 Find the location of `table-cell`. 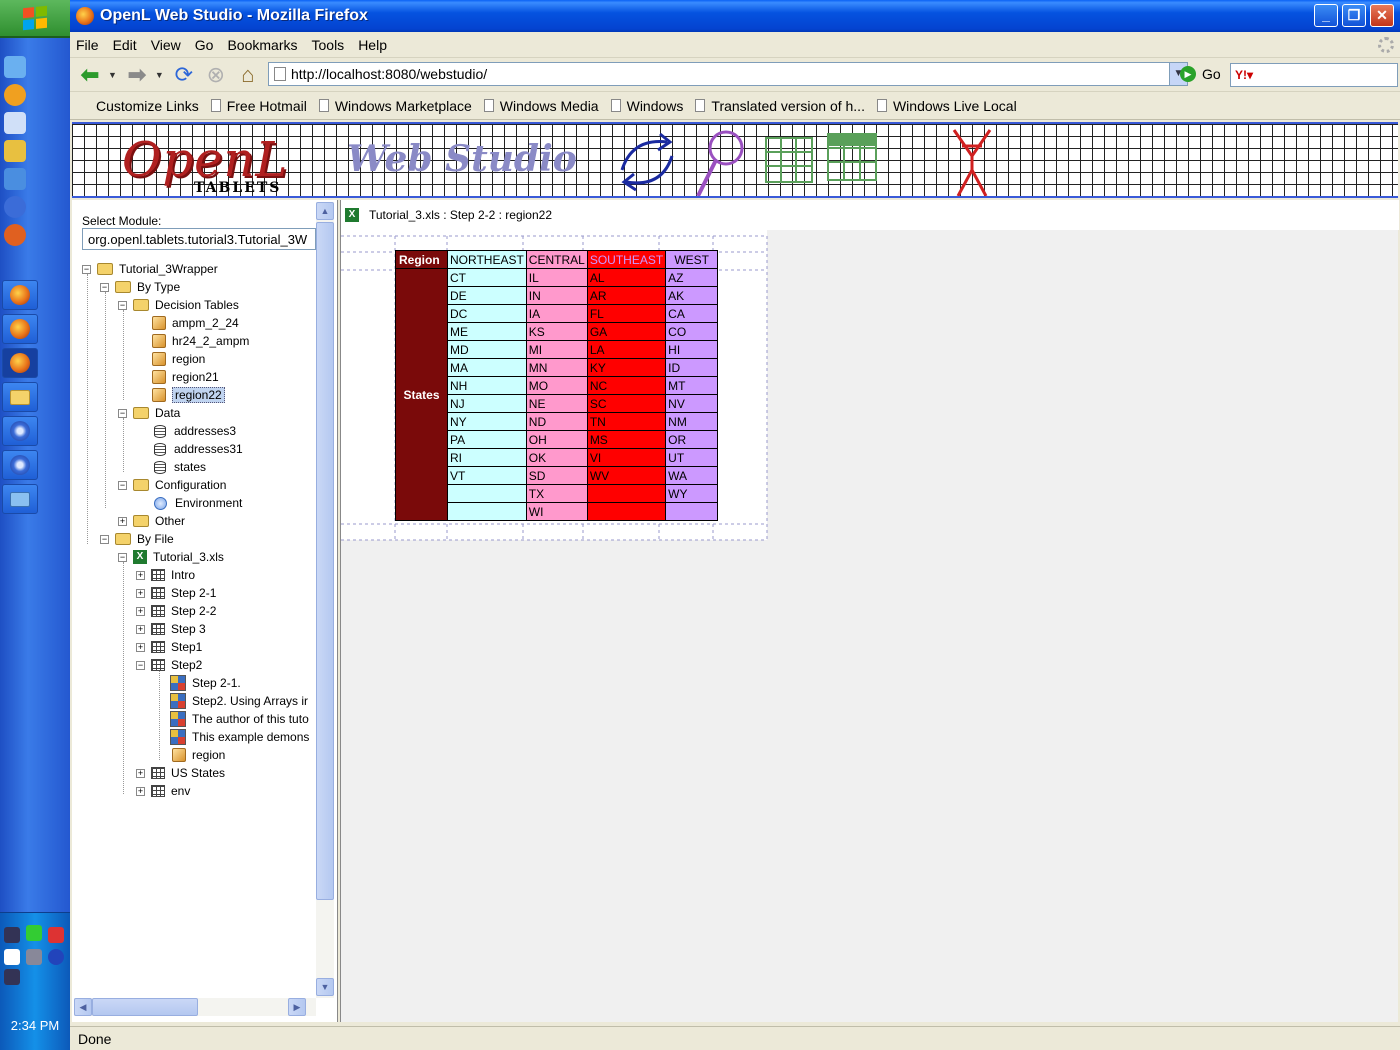

table-cell is located at coordinates (626, 511).